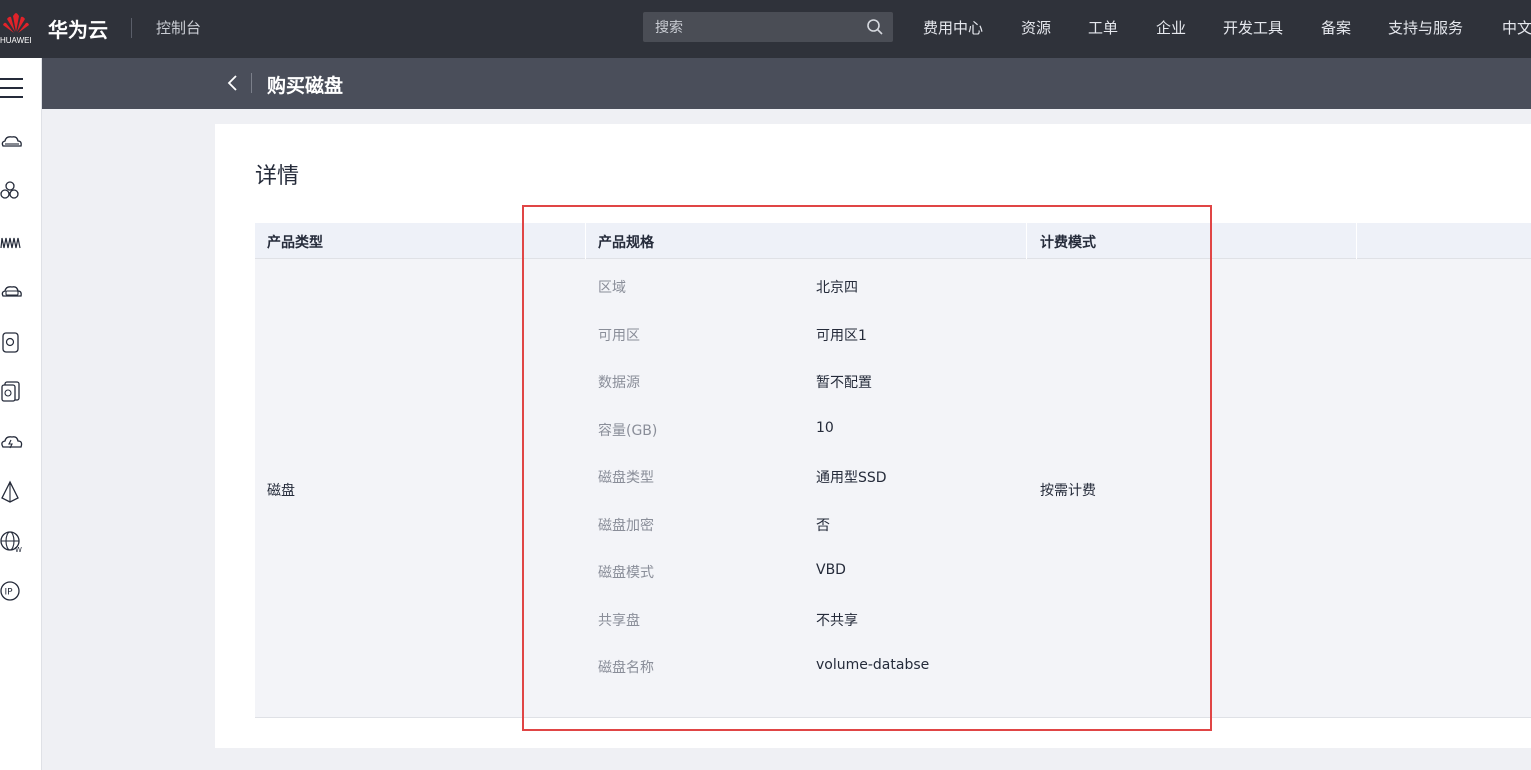 The image size is (1531, 770). What do you see at coordinates (1425, 27) in the screenshot?
I see `nav-support: 支持与服务` at bounding box center [1425, 27].